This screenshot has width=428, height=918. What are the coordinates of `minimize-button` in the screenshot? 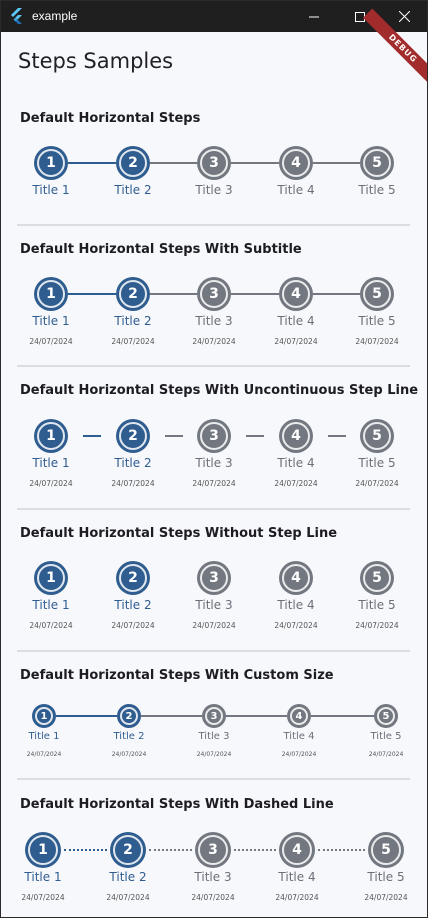 It's located at (314, 16).